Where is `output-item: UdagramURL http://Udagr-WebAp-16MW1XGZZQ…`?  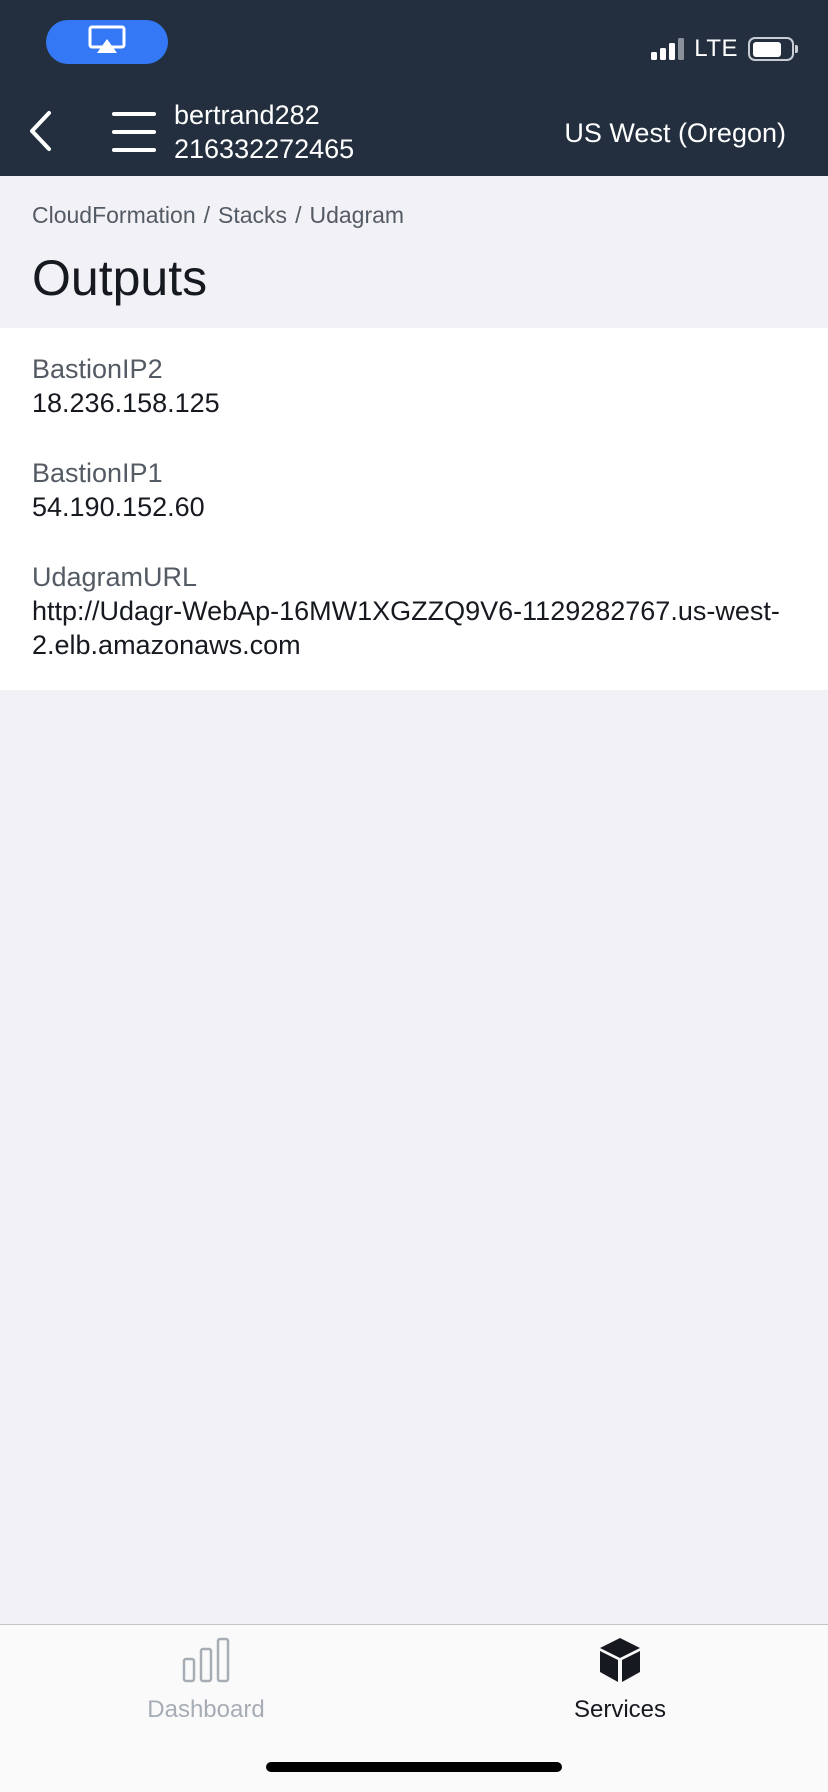
output-item: UdagramURL http://Udagr-WebAp-16MW1XGZZQ… is located at coordinates (406, 611).